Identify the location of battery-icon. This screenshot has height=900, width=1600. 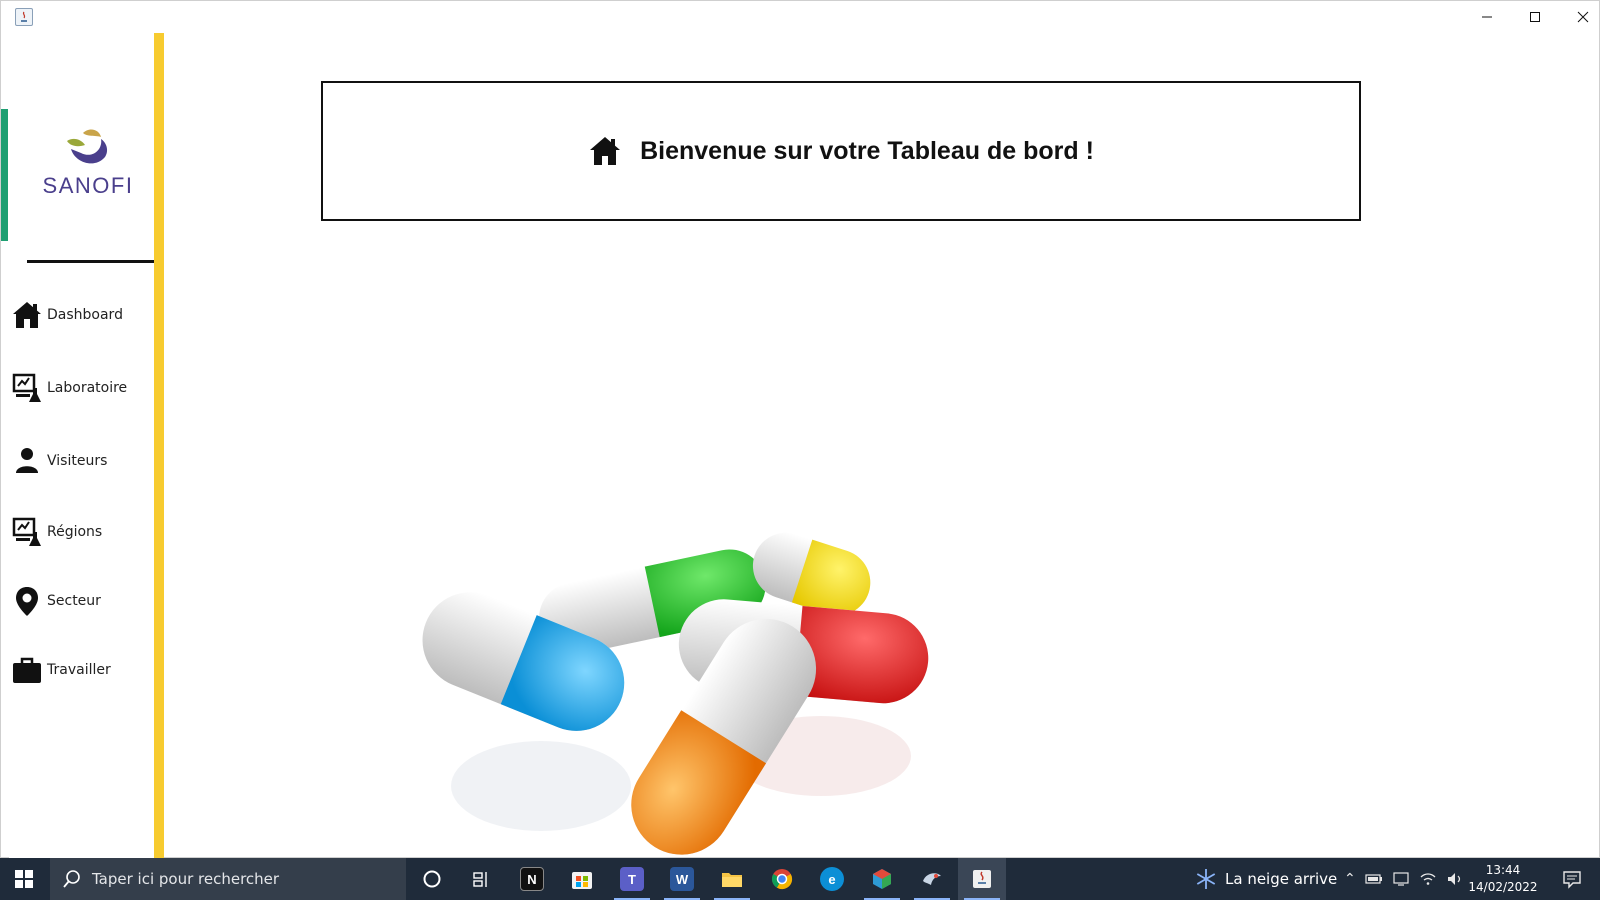
(1374, 879).